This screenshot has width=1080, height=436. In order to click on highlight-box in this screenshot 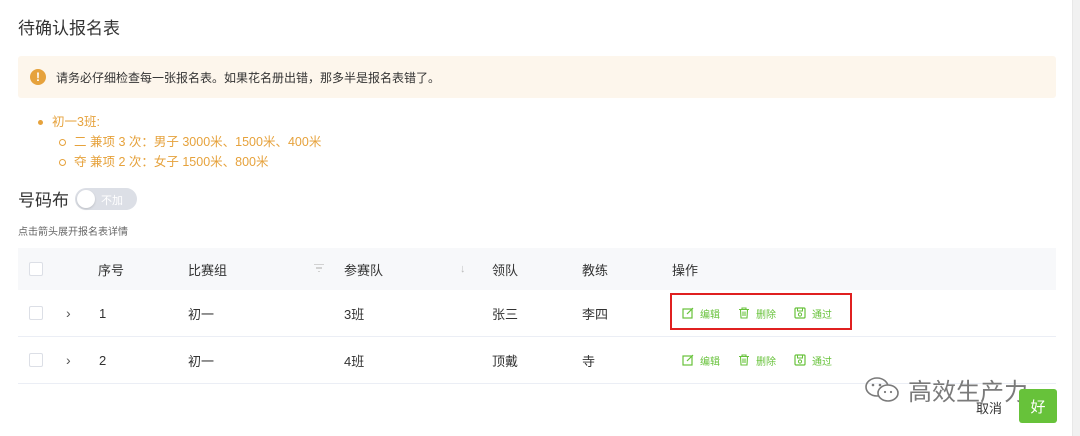, I will do `click(761, 311)`.